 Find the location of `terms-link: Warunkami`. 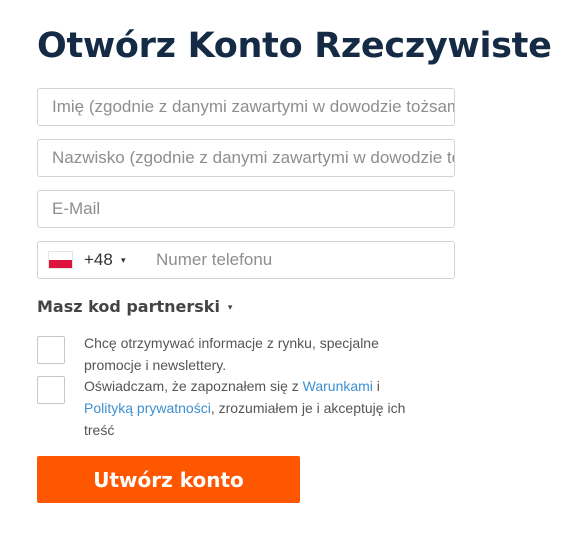

terms-link: Warunkami is located at coordinates (338, 386).